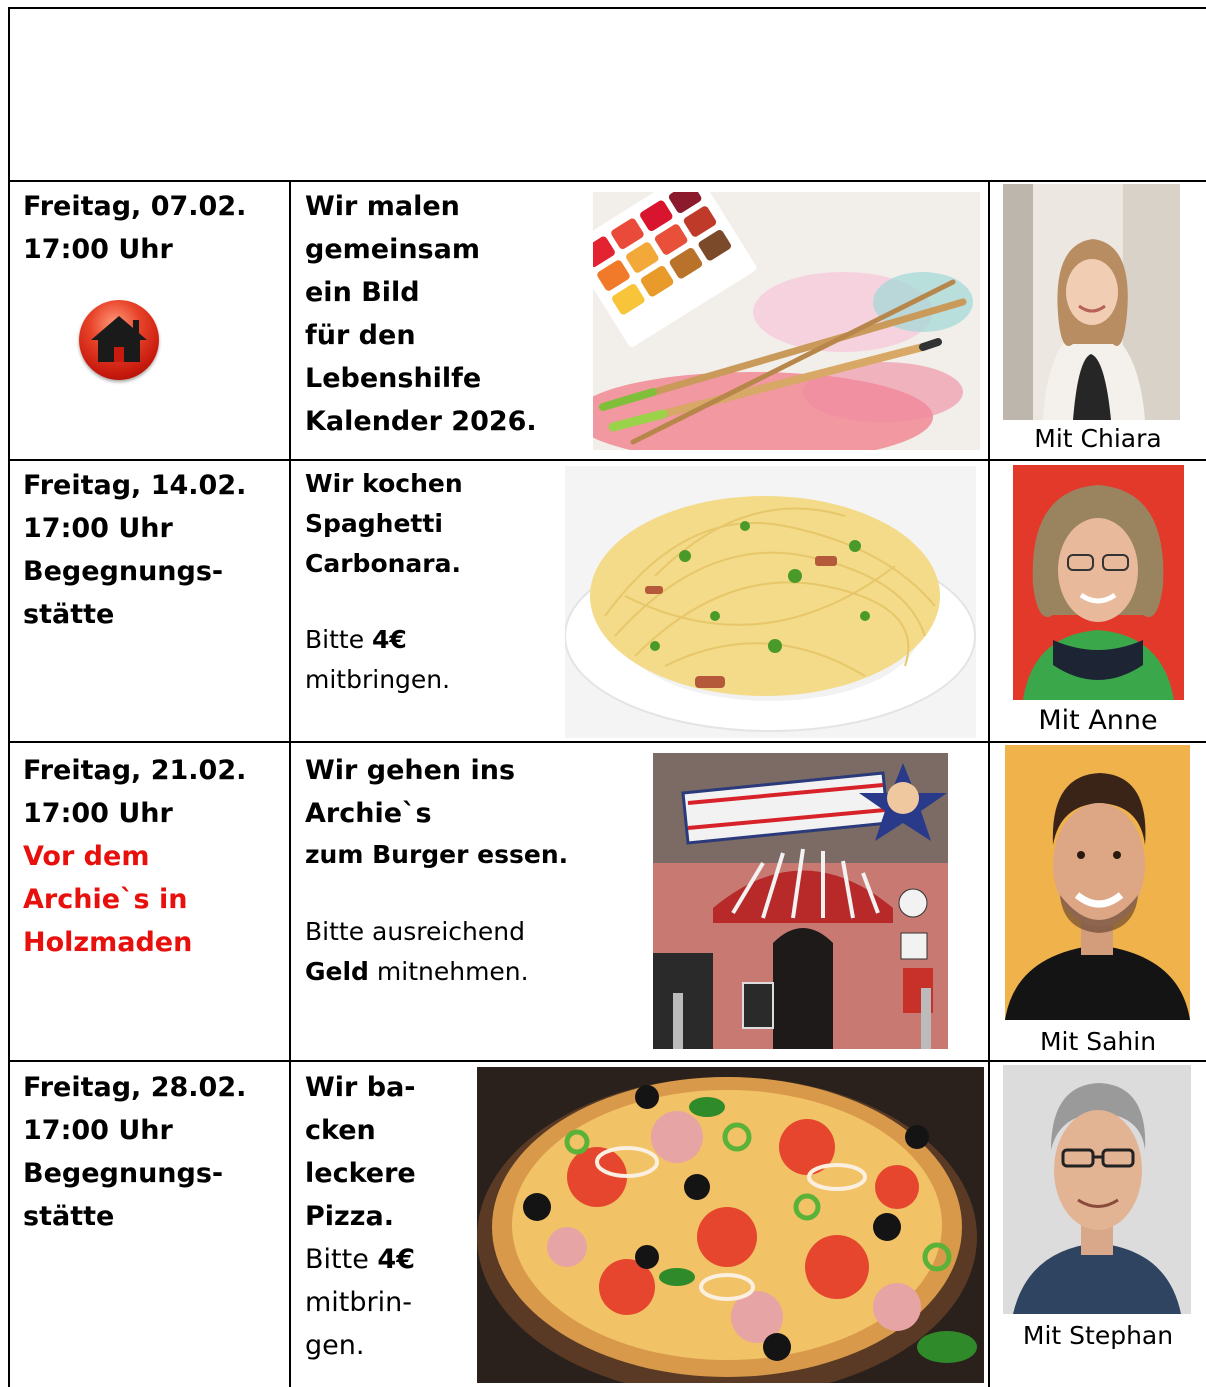 Image resolution: width=1206 pixels, height=1387 pixels. Describe the element at coordinates (69, 1216) in the screenshot. I see `row4-location: stätte` at that location.